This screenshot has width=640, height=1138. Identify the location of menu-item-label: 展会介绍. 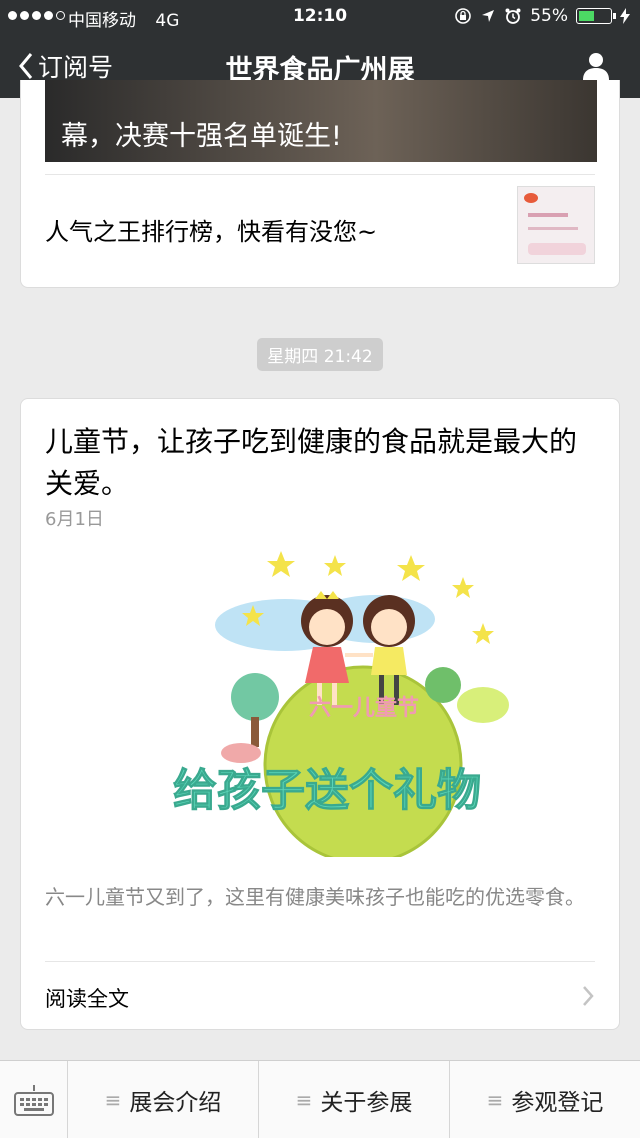
(175, 1103).